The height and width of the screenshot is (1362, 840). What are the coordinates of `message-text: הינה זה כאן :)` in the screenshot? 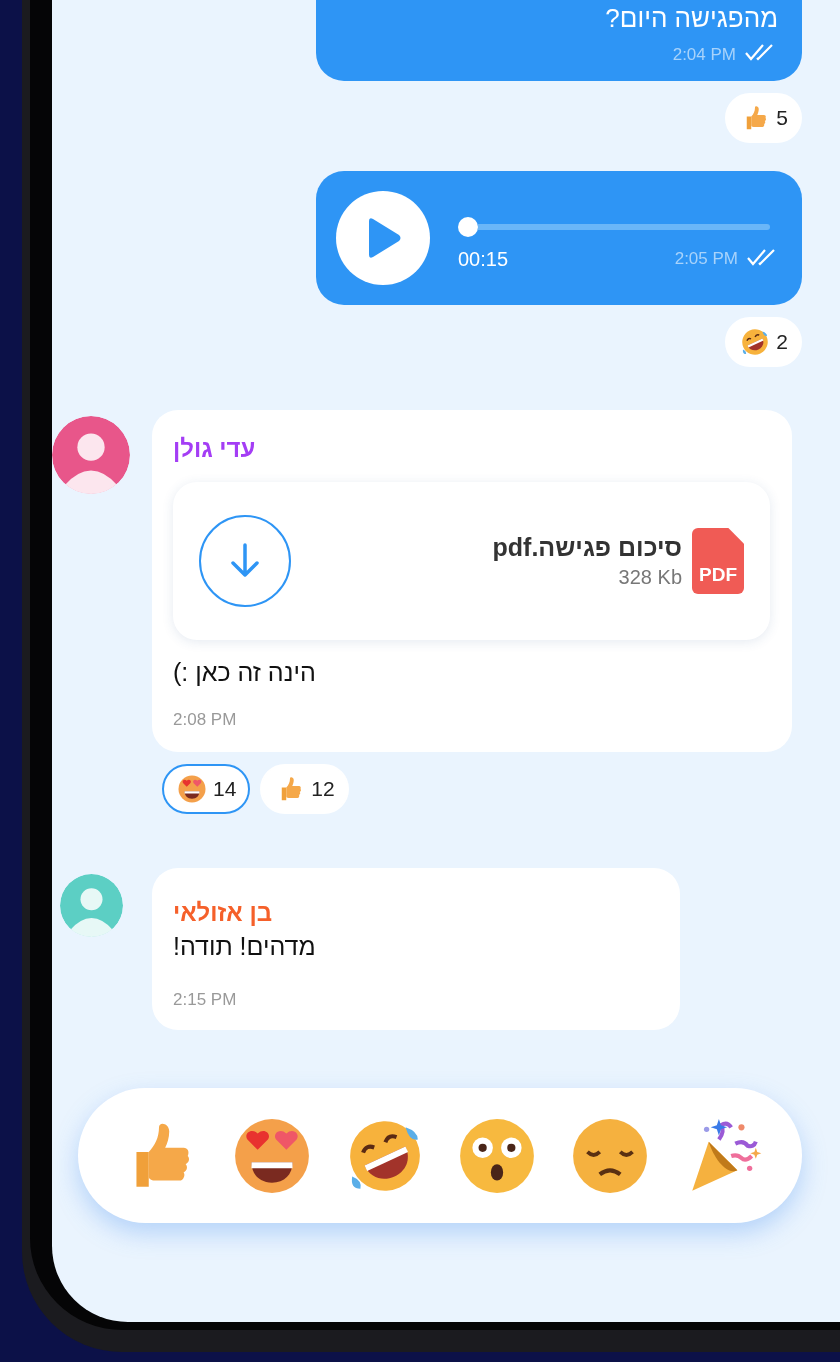 It's located at (244, 672).